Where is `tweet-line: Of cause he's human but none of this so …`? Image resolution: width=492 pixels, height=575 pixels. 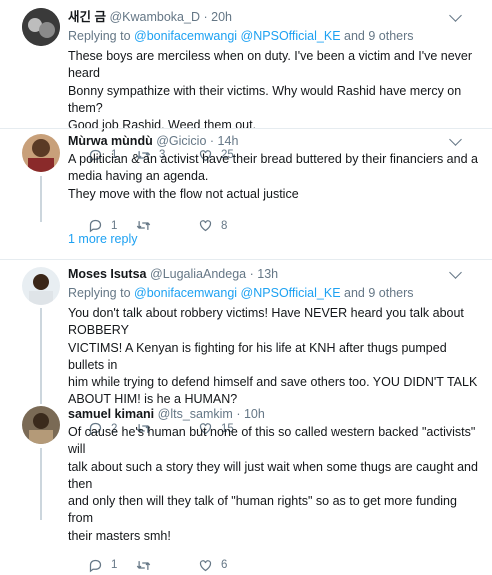 tweet-line: Of cause he's human but none of this so … is located at coordinates (272, 441).